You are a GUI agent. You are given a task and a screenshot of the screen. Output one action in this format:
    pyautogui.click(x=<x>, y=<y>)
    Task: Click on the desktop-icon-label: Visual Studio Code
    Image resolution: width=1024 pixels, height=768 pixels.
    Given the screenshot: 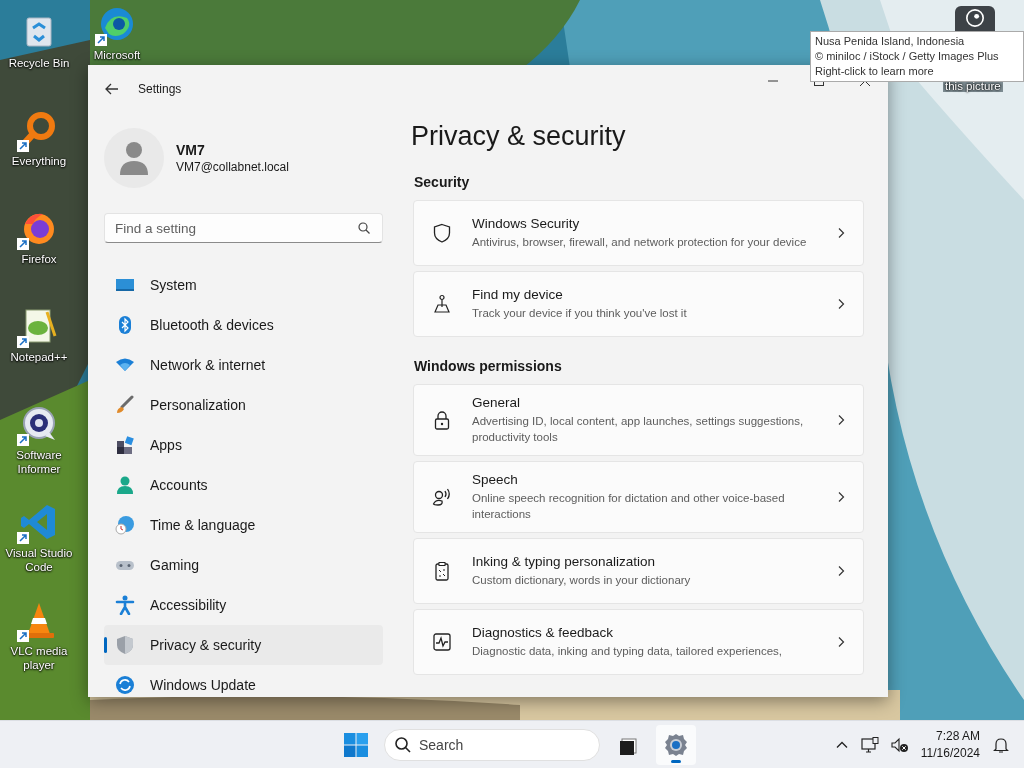 What is the action you would take?
    pyautogui.click(x=39, y=560)
    